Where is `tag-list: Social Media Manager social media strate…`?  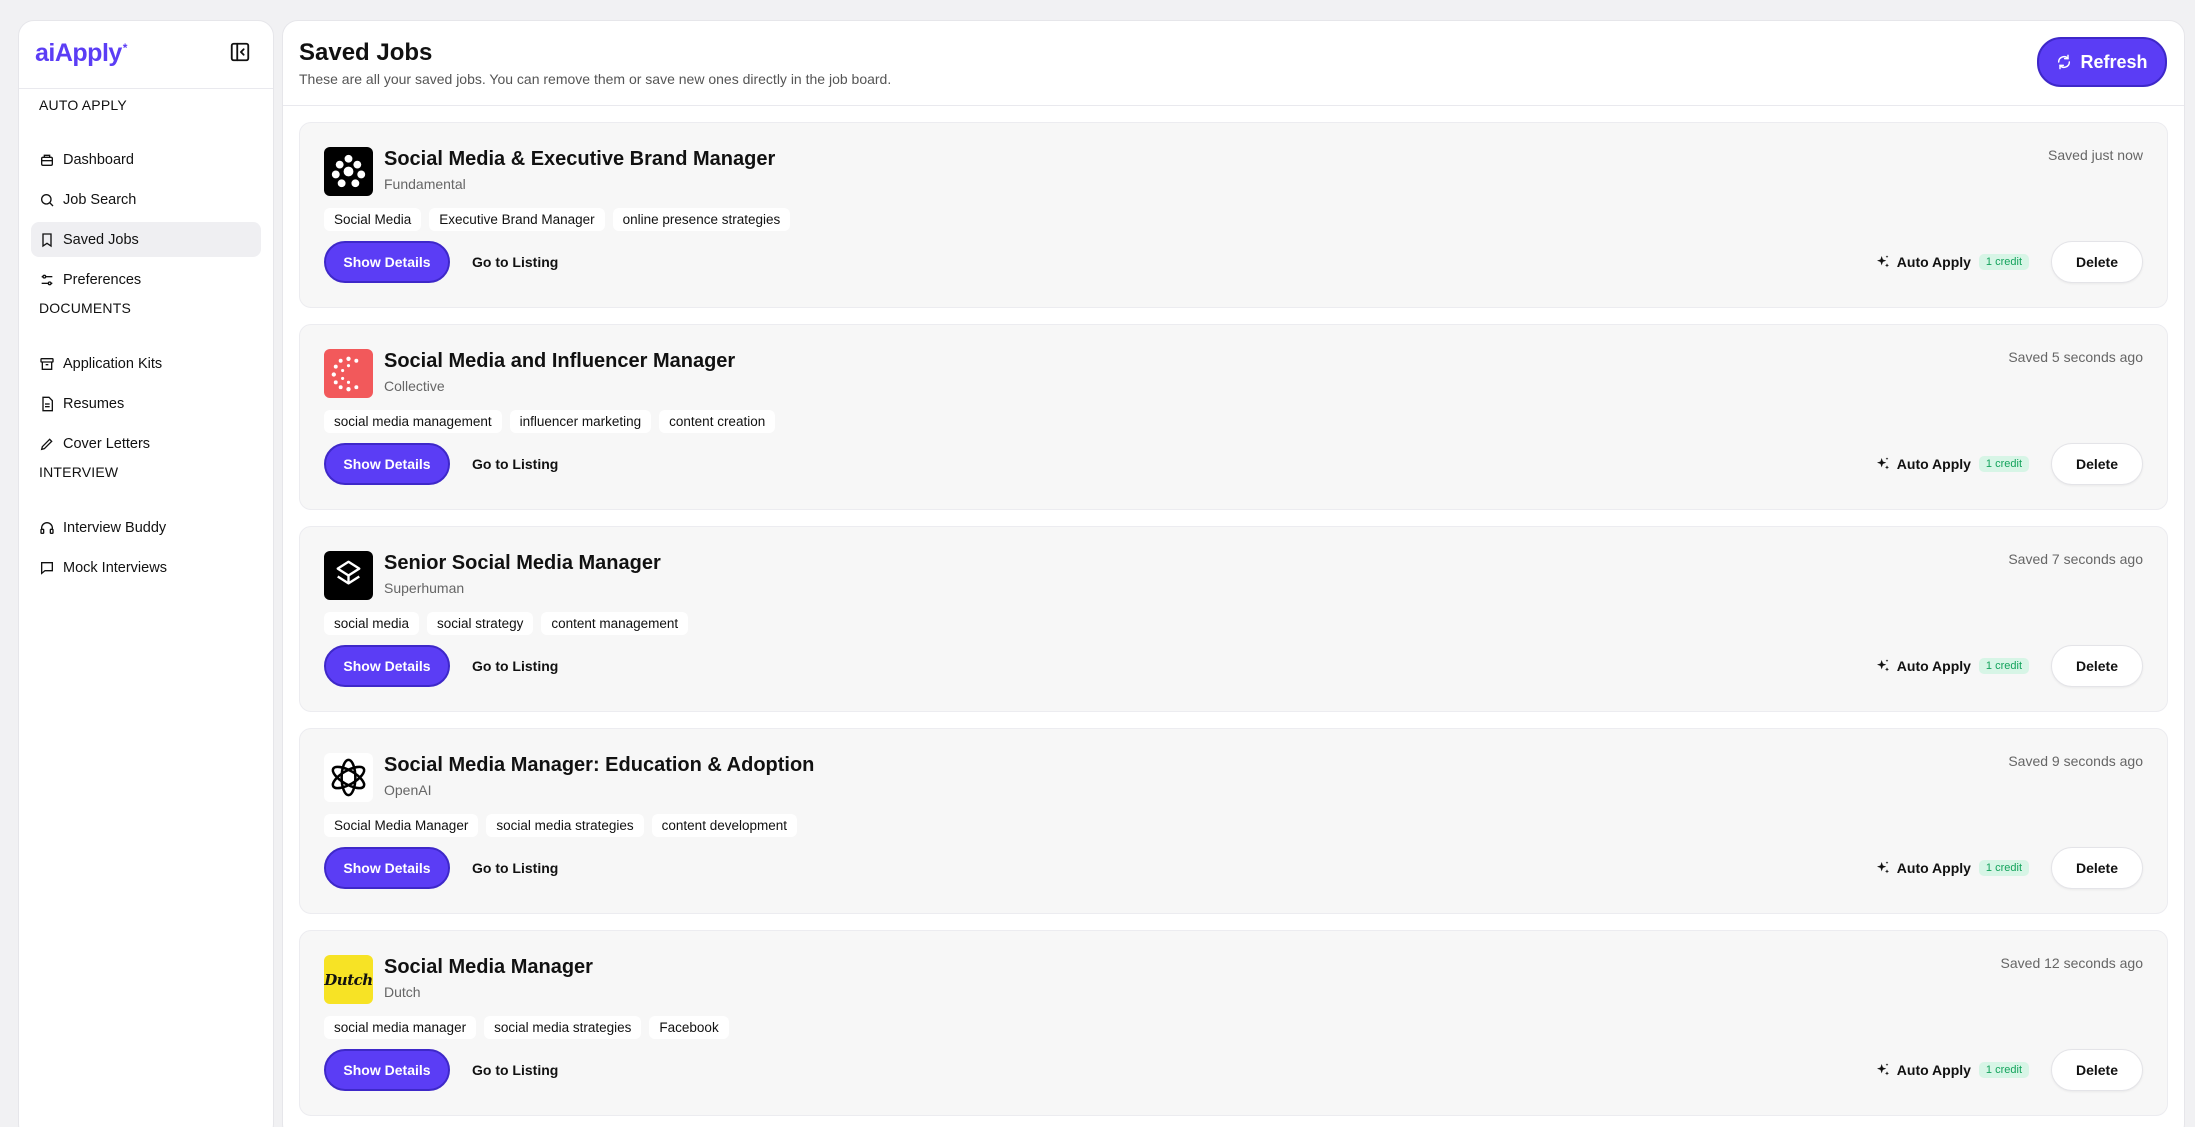
tag-list: Social Media Manager social media strate… is located at coordinates (560, 825).